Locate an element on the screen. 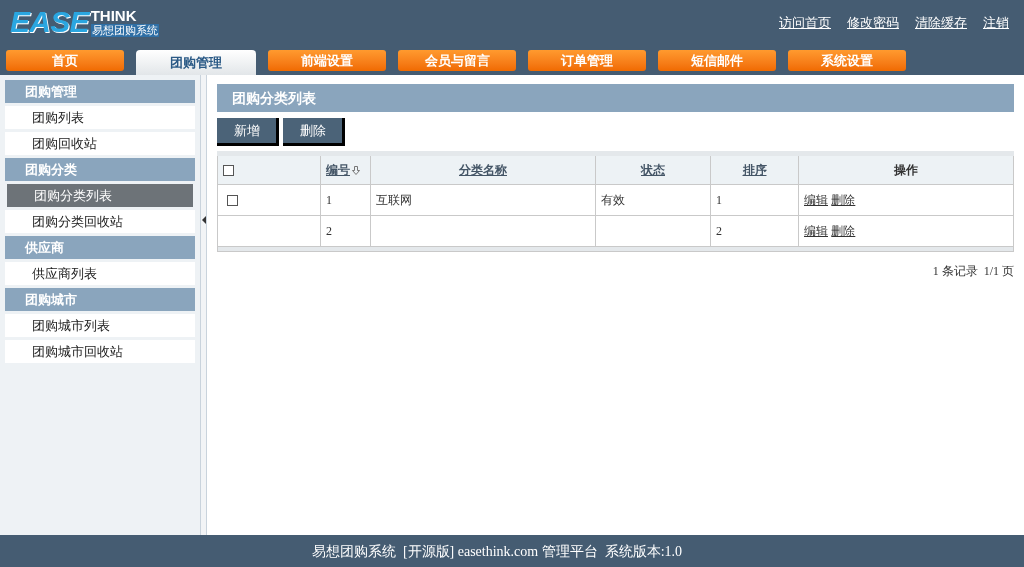  table-cell: 有效 is located at coordinates (613, 200).